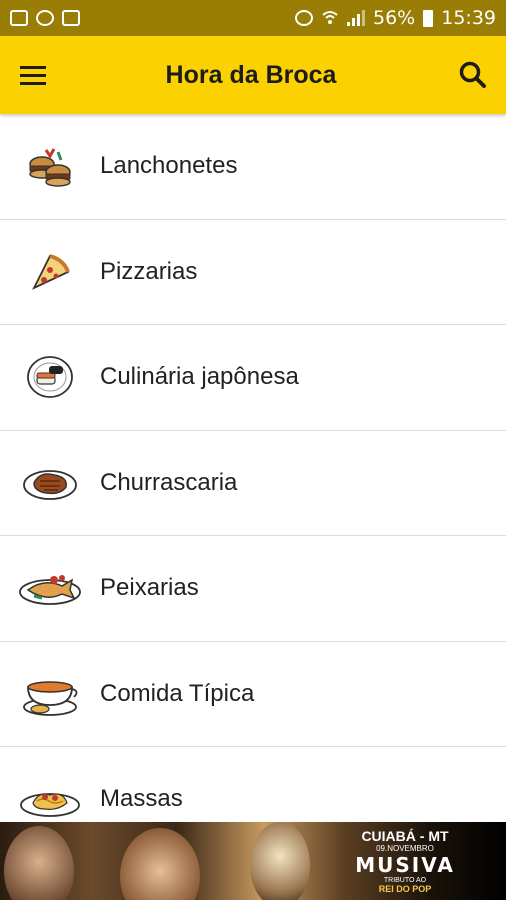 This screenshot has height=900, width=506. I want to click on mail-notification-icon, so click(71, 18).